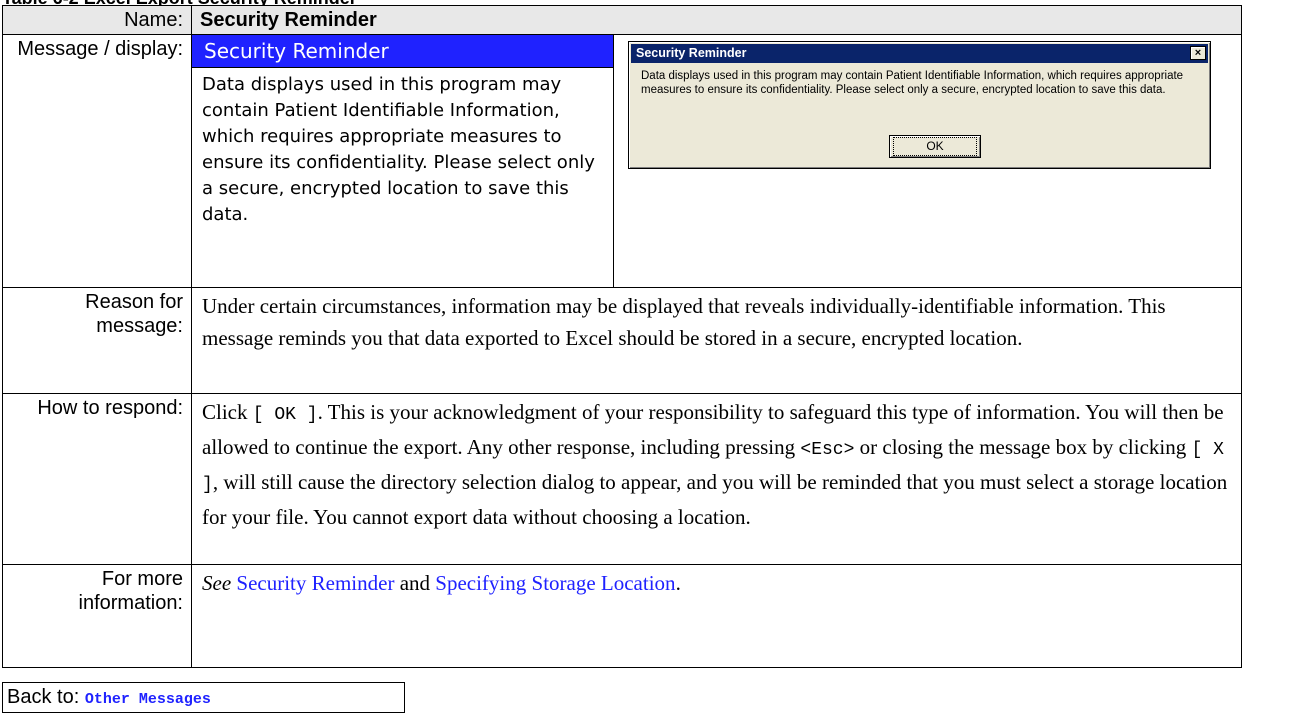 The image size is (1295, 713). Describe the element at coordinates (97, 616) in the screenshot. I see `more-info-label: For more information:` at that location.